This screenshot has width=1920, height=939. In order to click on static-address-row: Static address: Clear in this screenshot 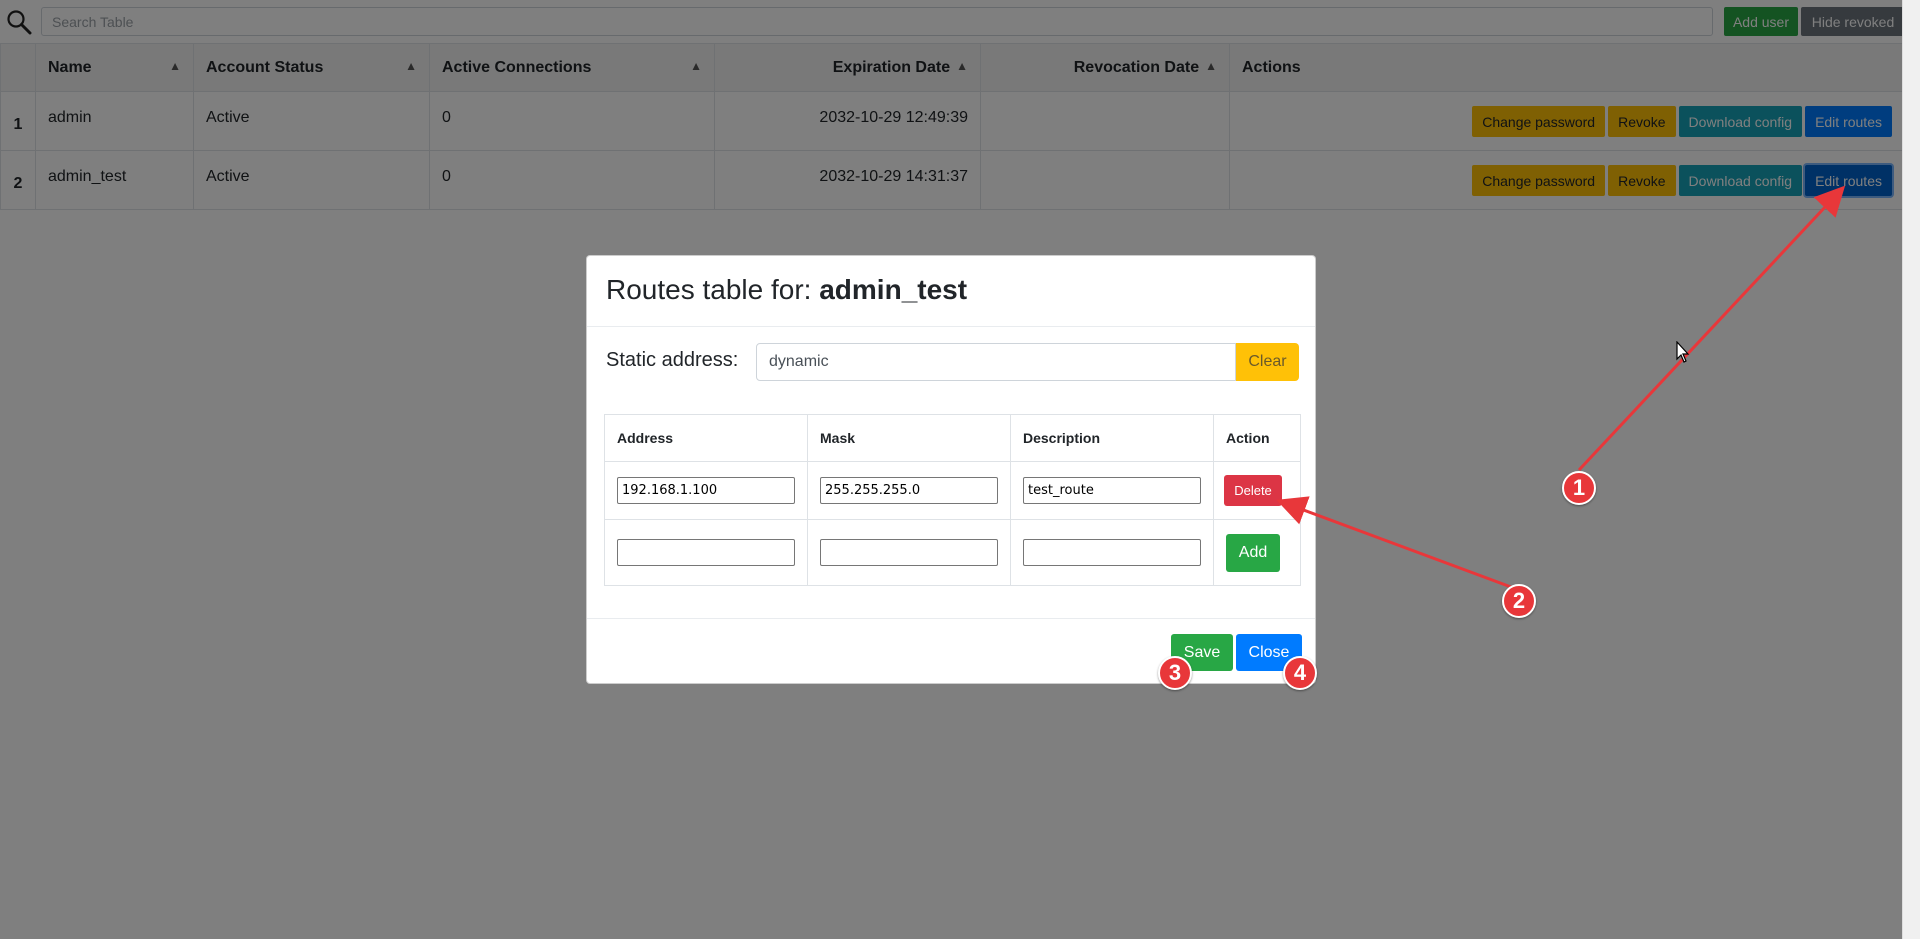, I will do `click(952, 362)`.